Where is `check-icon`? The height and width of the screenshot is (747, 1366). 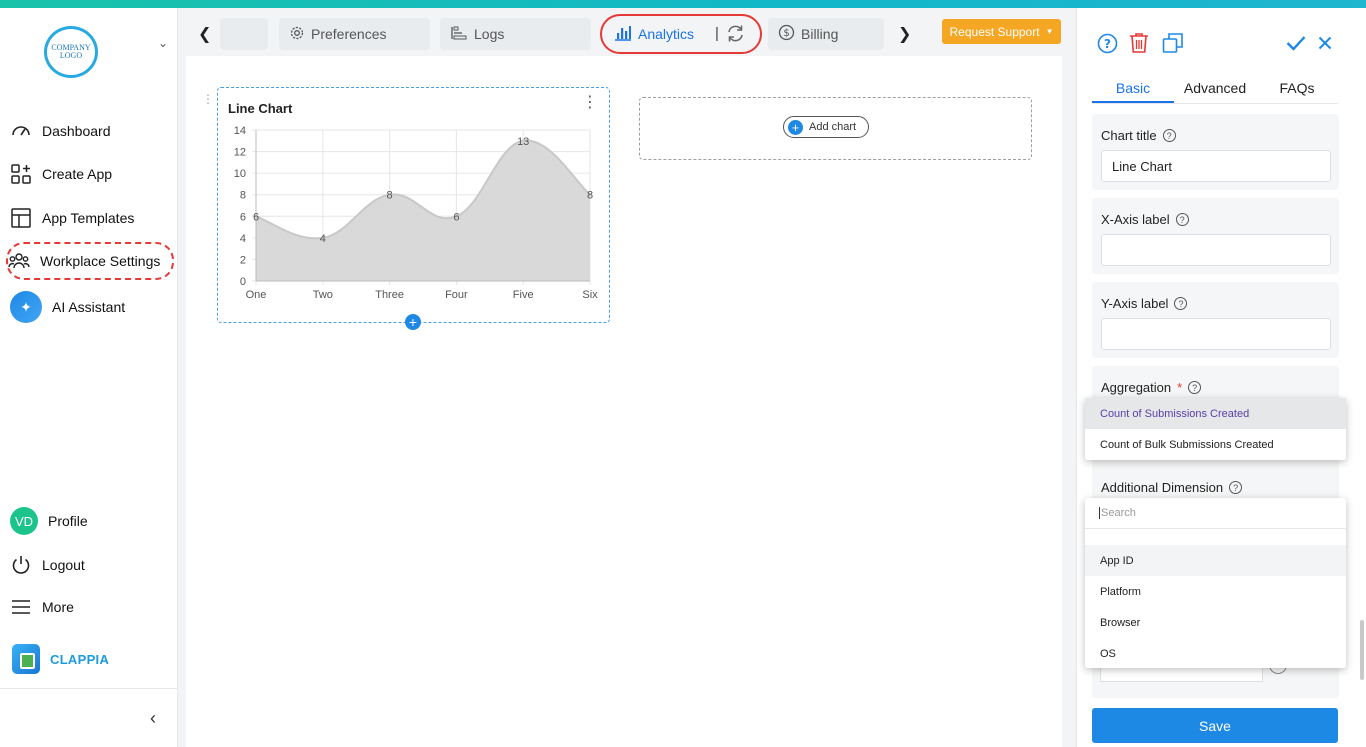 check-icon is located at coordinates (1296, 43).